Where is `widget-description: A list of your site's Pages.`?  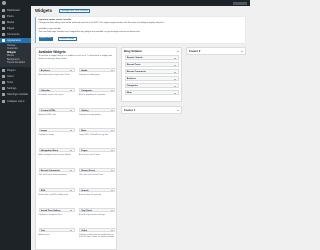
widget-description: A list of your site's Pages. is located at coordinates (90, 154).